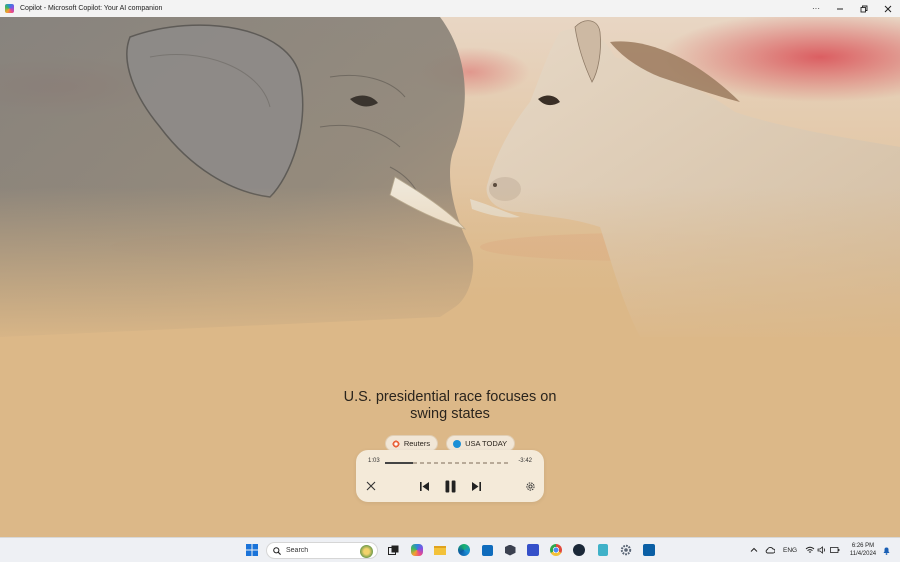 The height and width of the screenshot is (562, 900). I want to click on notepad-icon, so click(603, 550).